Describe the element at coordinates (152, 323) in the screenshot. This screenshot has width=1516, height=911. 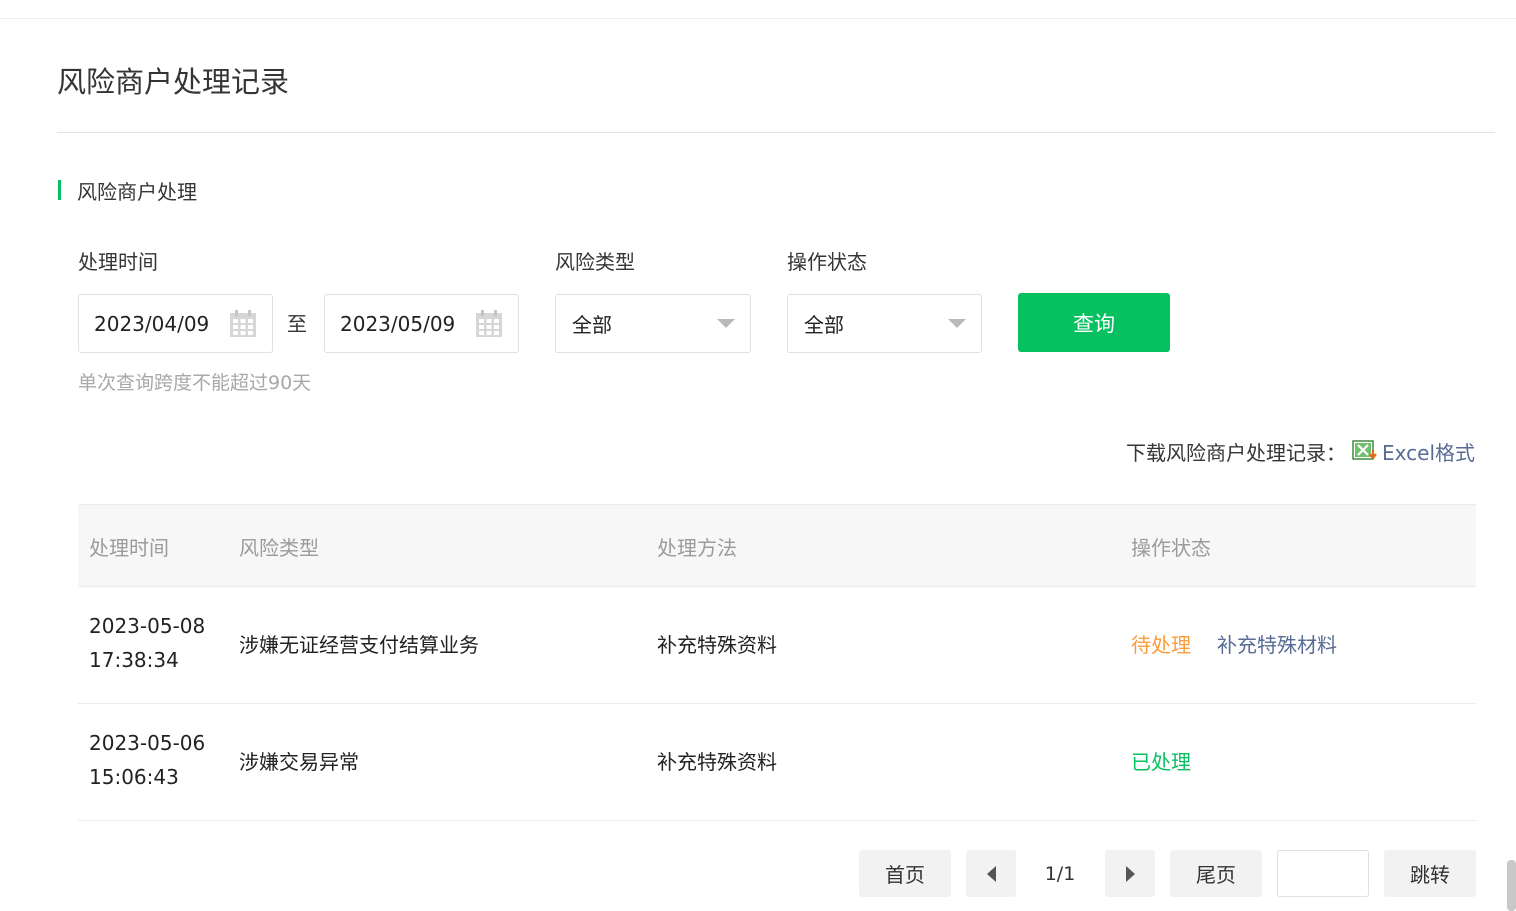
I see `start-date-value: 2023/04/09` at that location.